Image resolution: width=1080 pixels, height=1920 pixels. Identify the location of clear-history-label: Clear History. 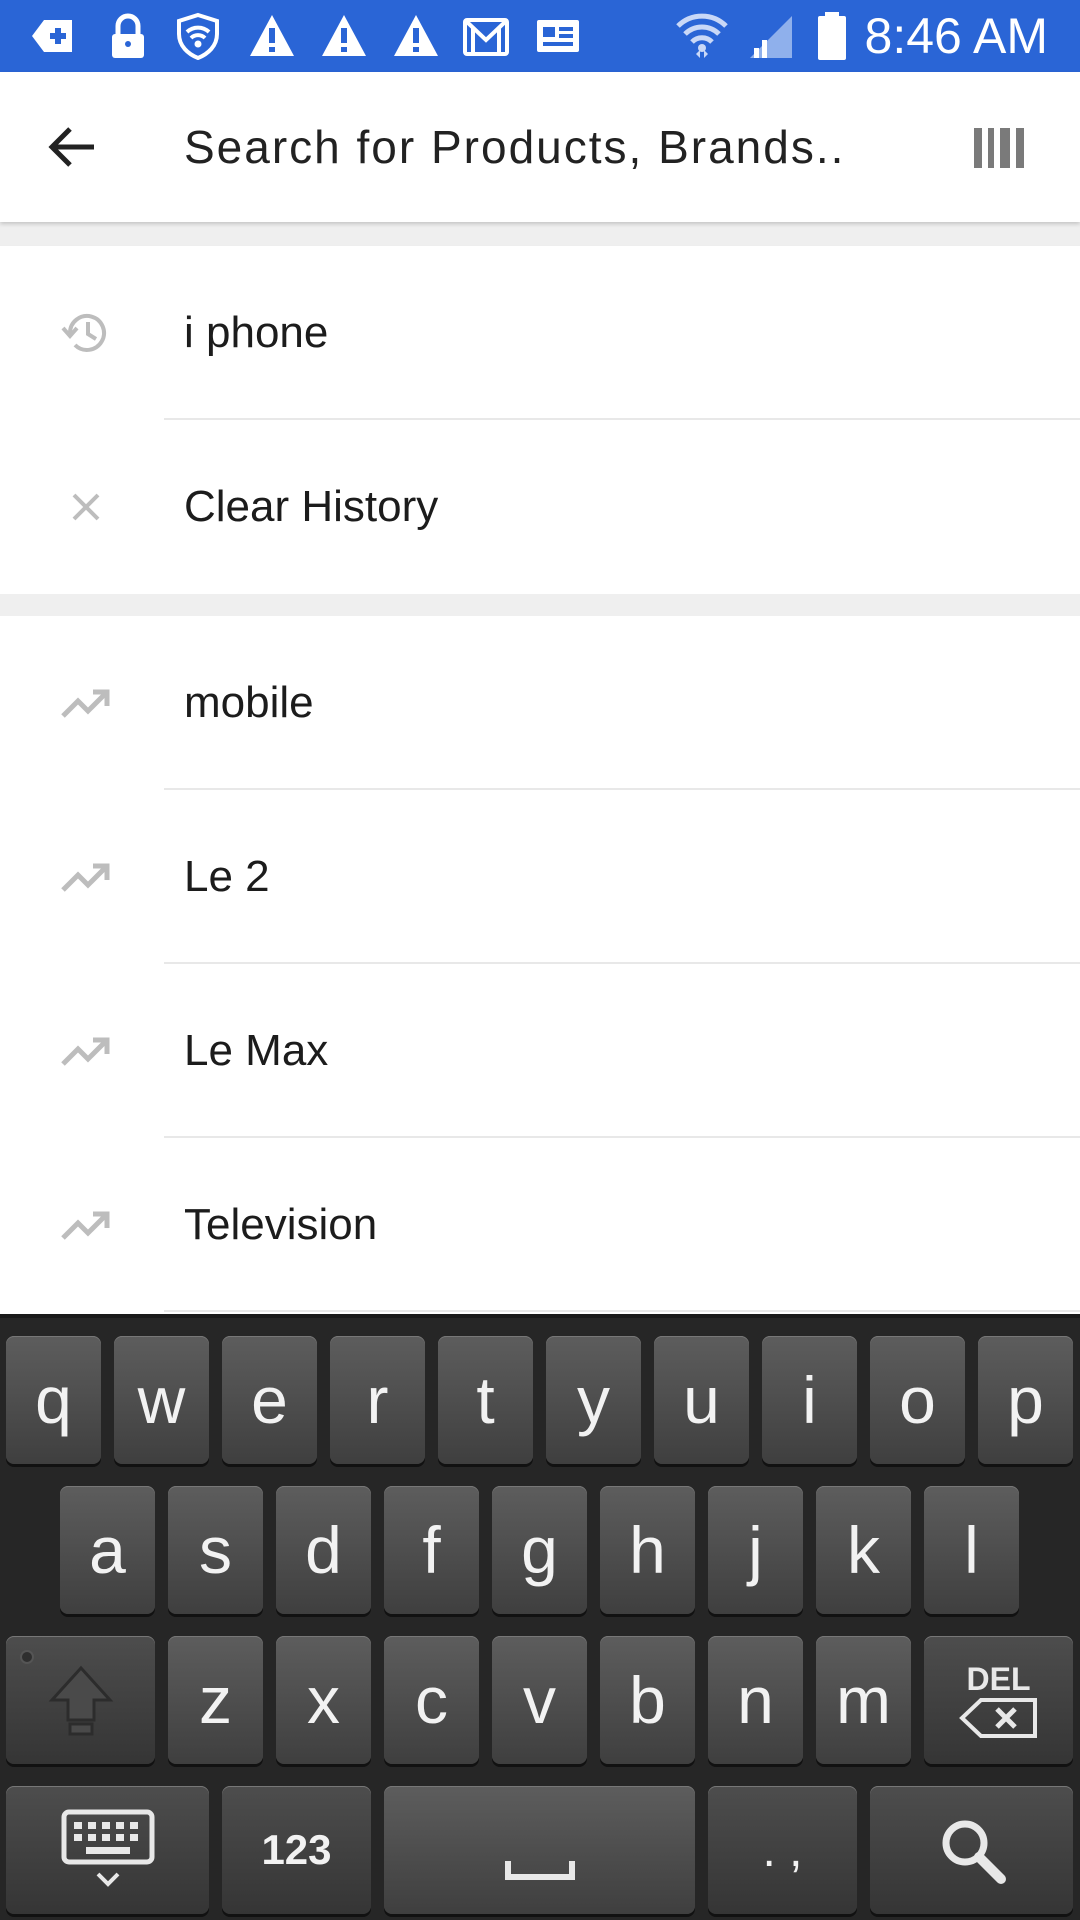
(311, 506).